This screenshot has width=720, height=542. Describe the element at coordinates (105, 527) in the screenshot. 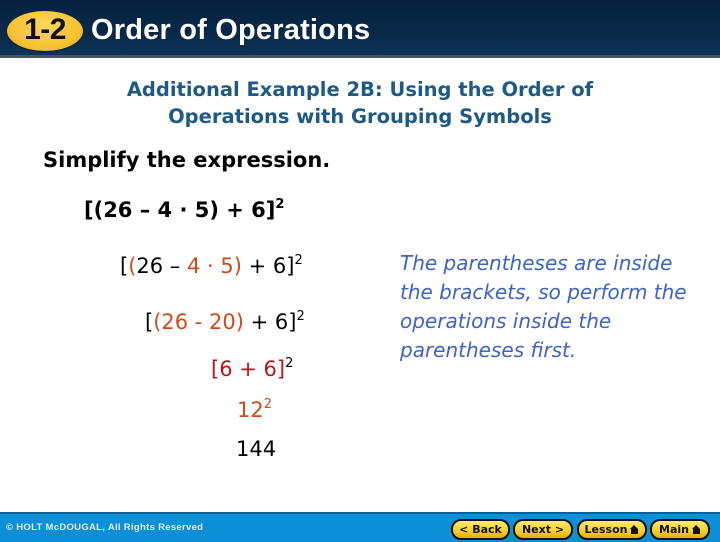

I see `copyright-text: © HOLT McDOUGAL, All Rights Reserved` at that location.